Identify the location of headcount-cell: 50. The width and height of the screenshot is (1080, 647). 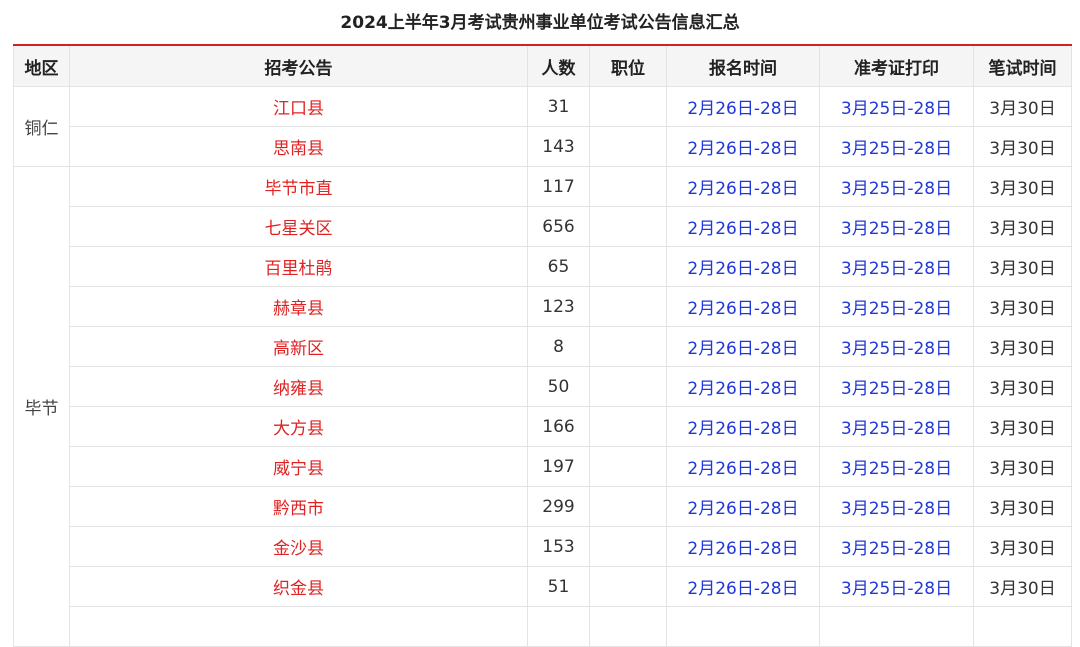
(558, 386).